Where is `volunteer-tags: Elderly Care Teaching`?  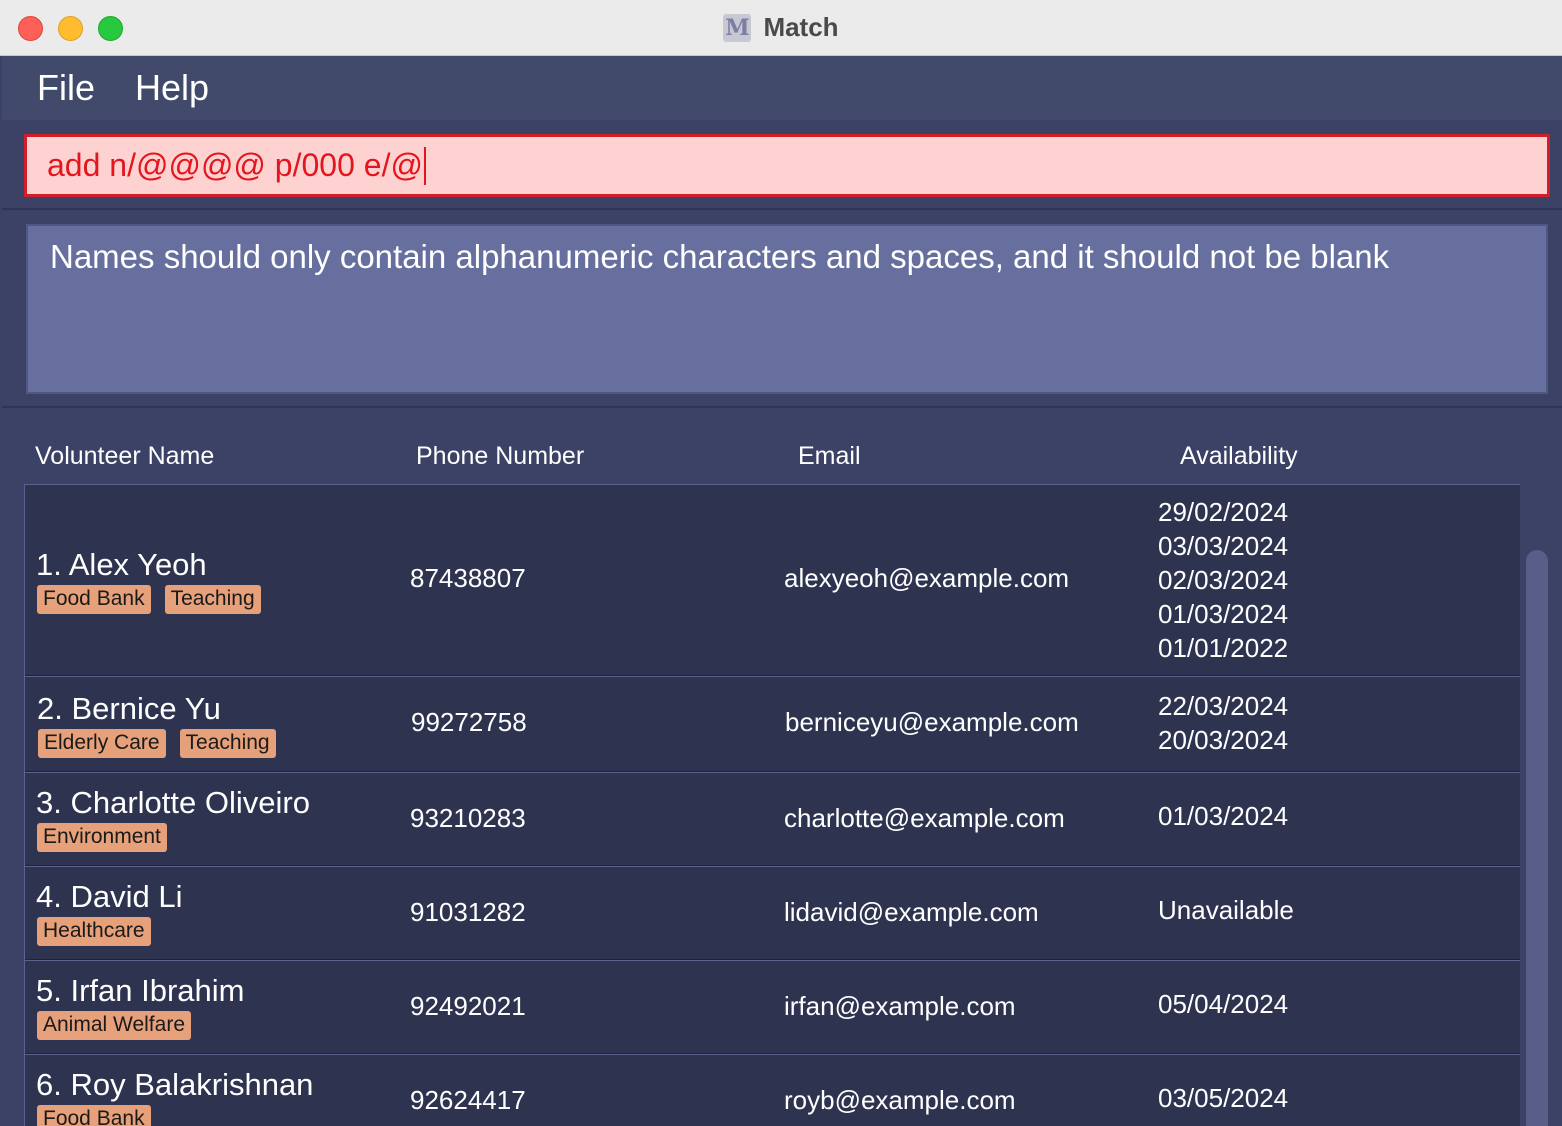 volunteer-tags: Elderly Care Teaching is located at coordinates (157, 743).